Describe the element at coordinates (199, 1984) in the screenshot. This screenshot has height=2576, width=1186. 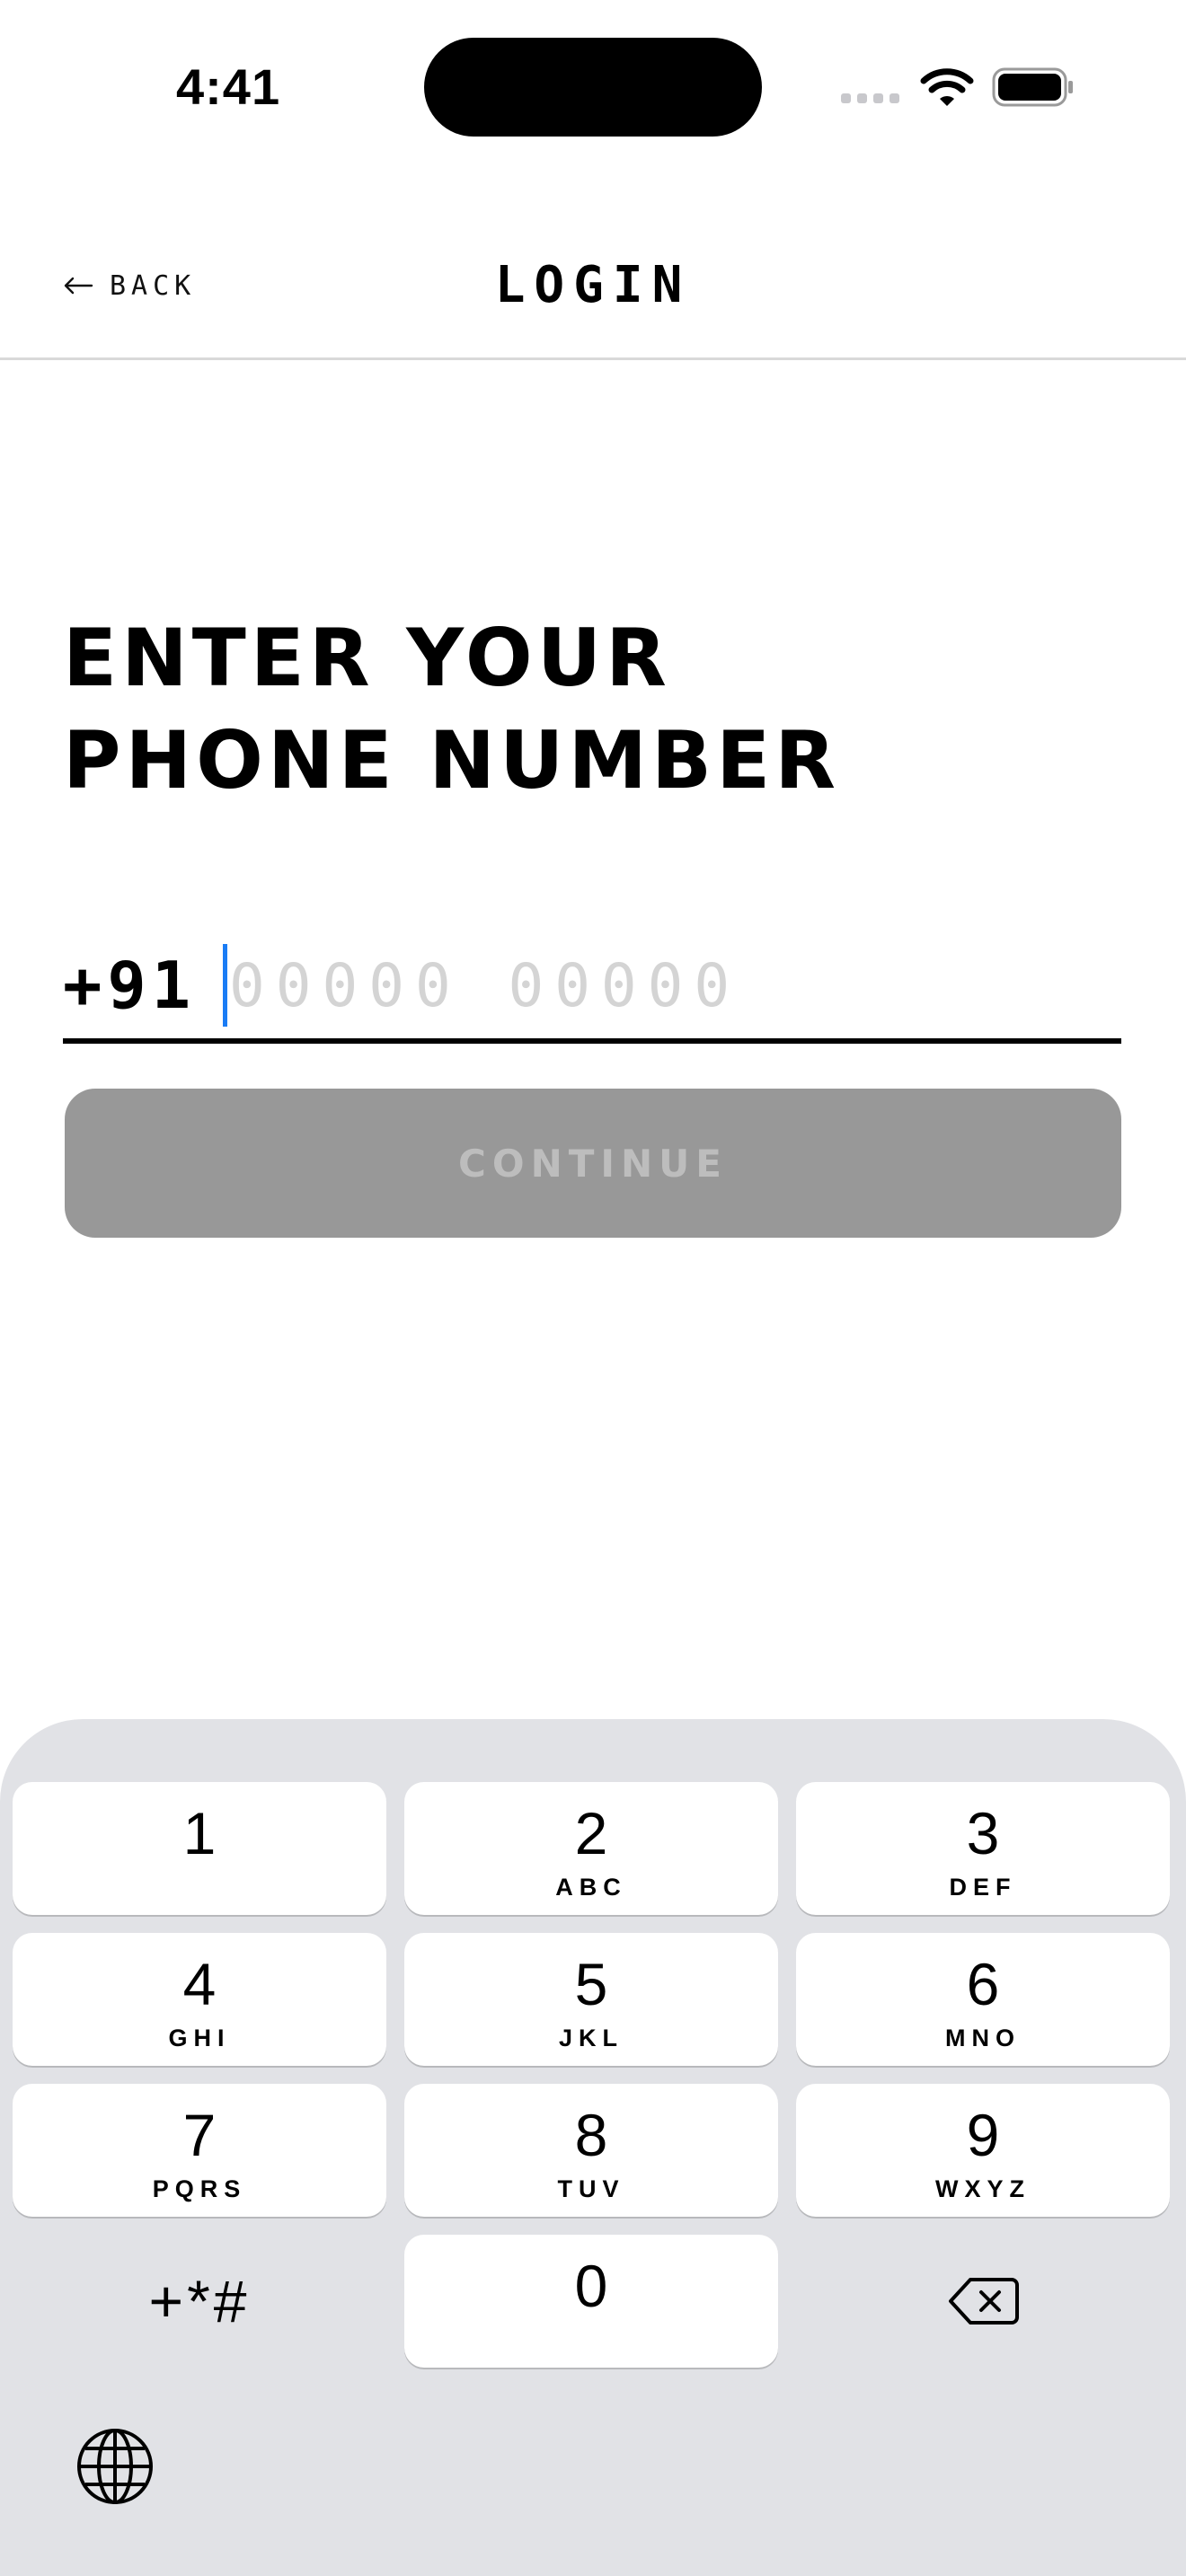
I see `key-digit: 4` at that location.